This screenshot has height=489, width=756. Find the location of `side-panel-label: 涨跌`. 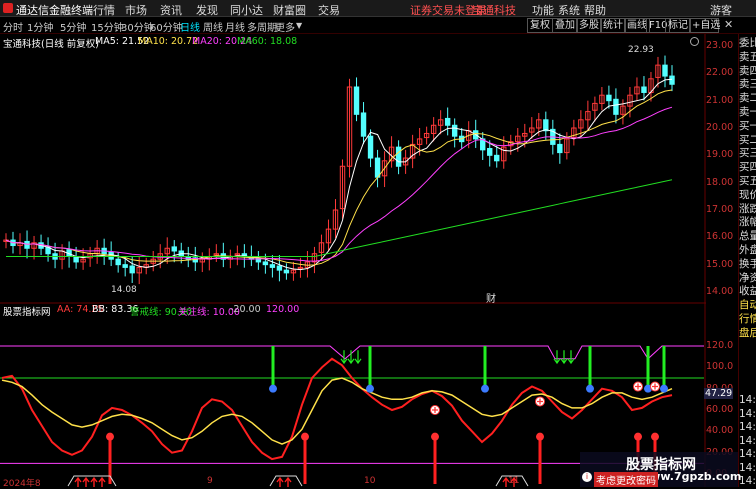

side-panel-label: 涨跌 is located at coordinates (747, 209).